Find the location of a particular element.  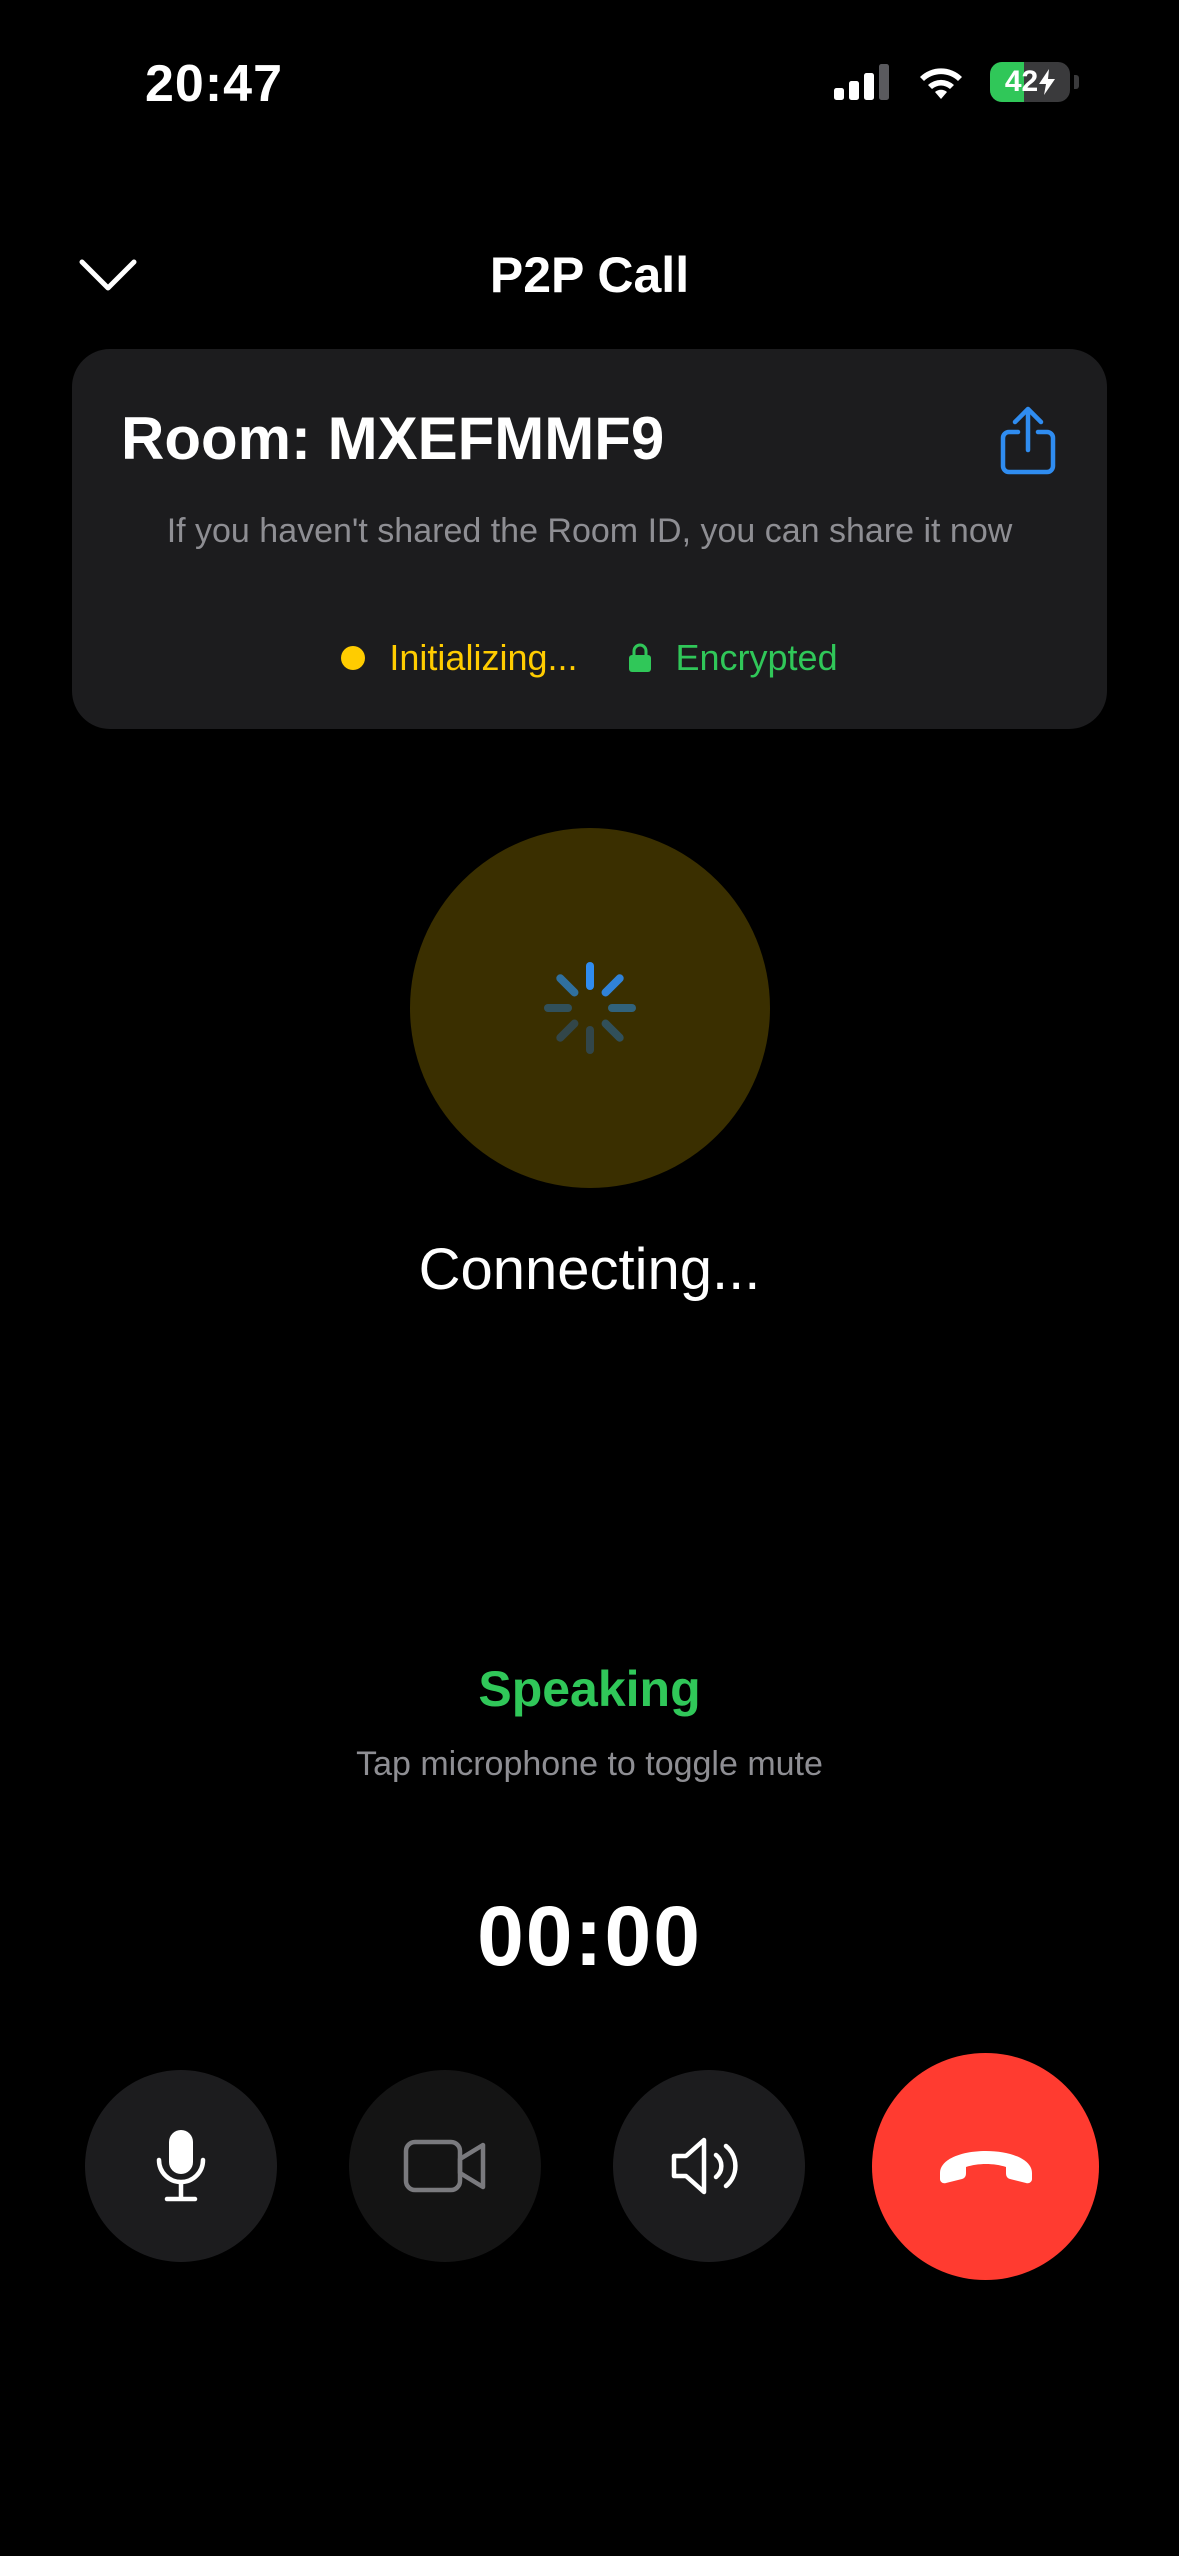

battery-charging-icon: 42 is located at coordinates (1030, 82).